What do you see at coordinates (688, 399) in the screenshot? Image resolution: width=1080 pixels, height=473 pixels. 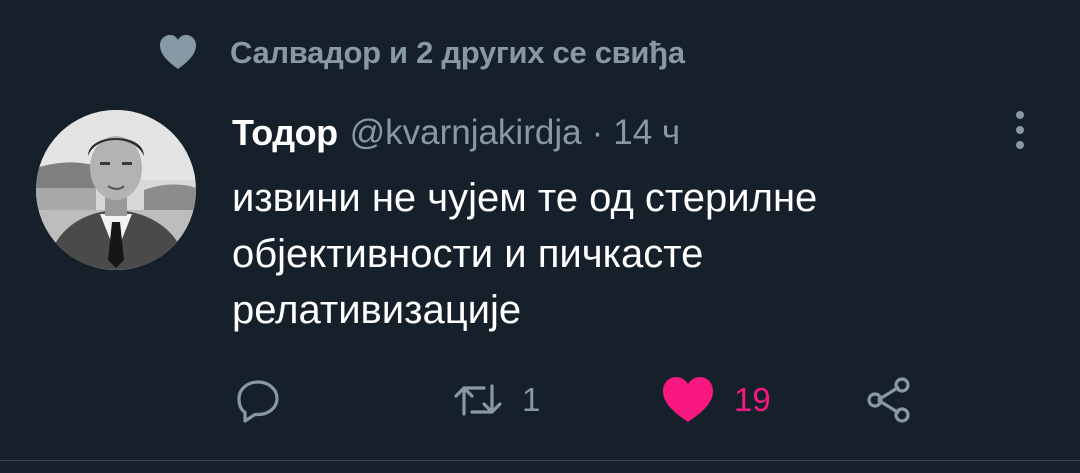 I see `heart-filled-icon` at bounding box center [688, 399].